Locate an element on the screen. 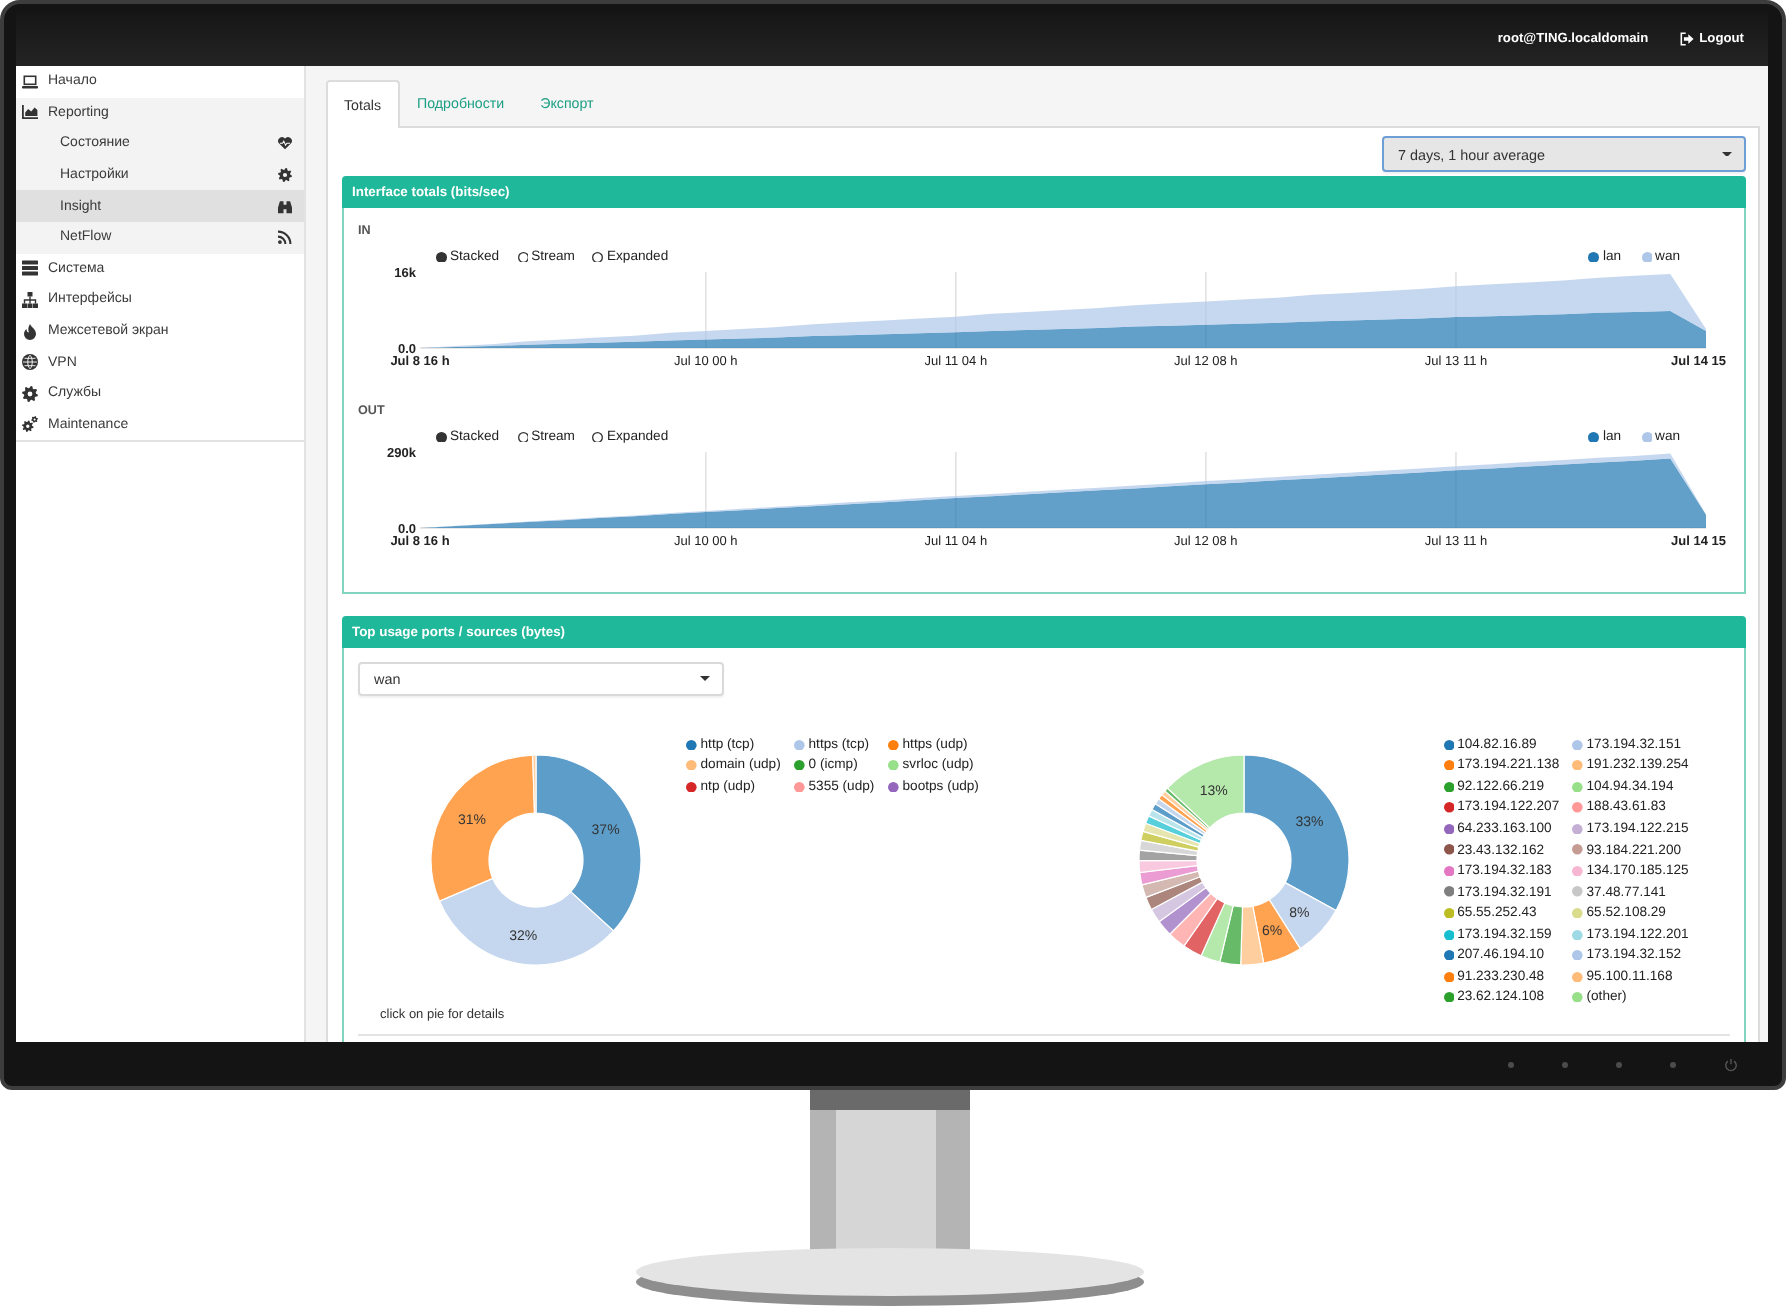 This screenshot has width=1790, height=1312. power-icon is located at coordinates (1731, 1064).